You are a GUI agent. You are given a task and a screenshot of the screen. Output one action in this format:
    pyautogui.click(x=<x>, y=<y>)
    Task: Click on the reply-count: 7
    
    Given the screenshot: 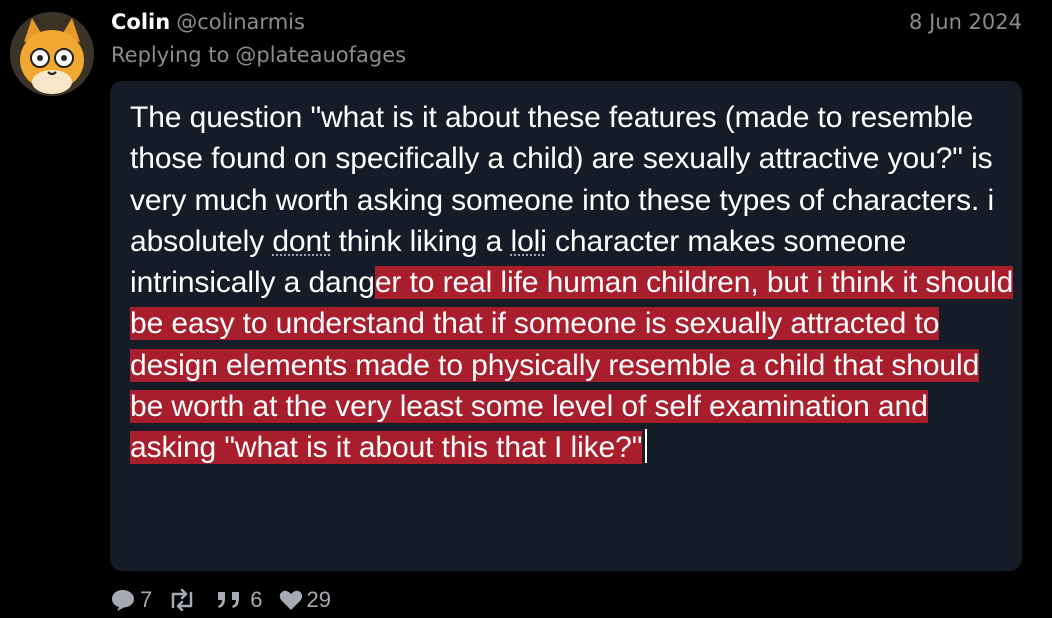 What is the action you would take?
    pyautogui.click(x=146, y=599)
    